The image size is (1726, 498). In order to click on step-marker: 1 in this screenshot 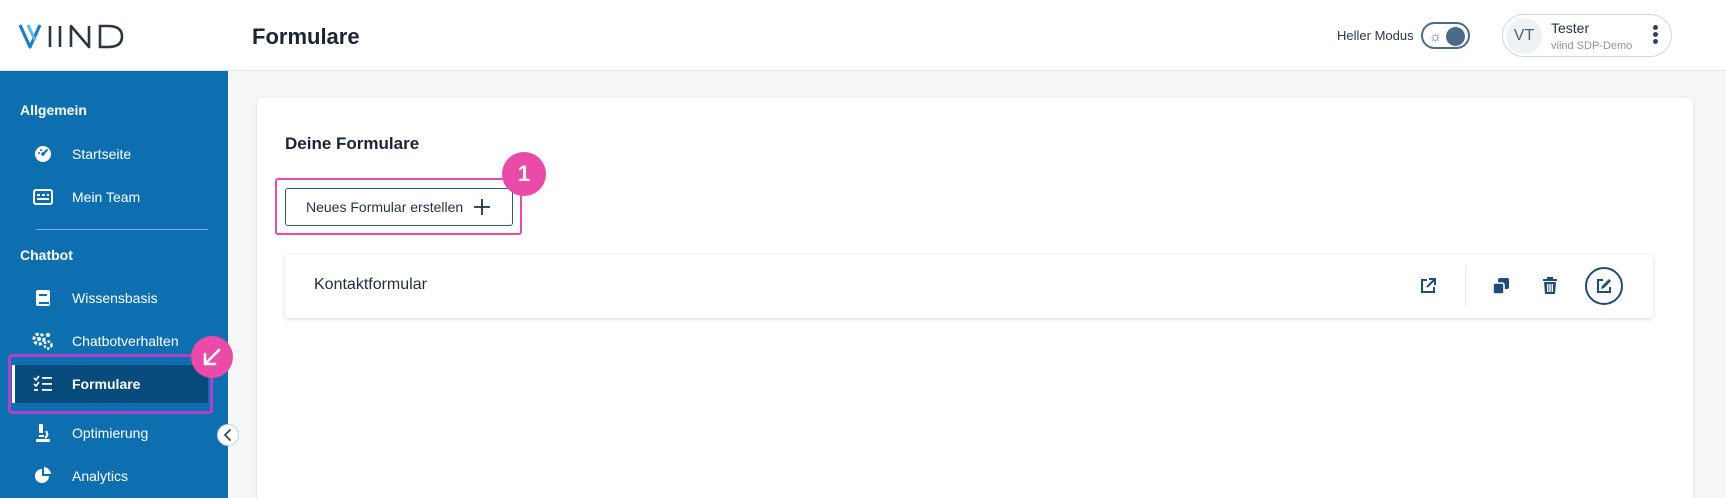, I will do `click(524, 174)`.